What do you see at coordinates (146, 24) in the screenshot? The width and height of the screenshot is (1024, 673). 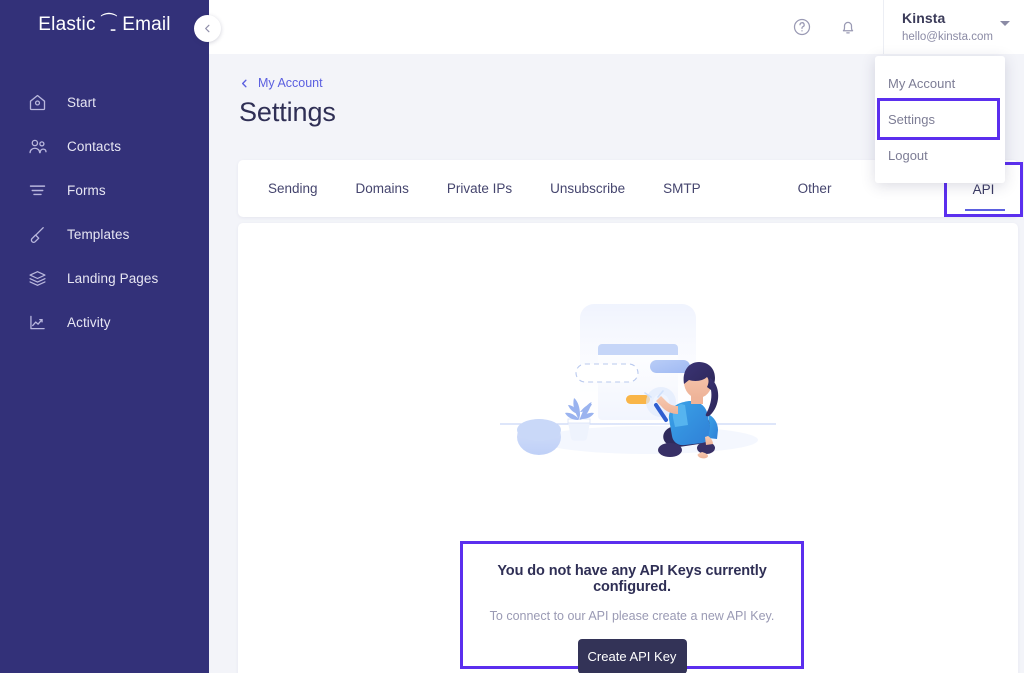 I see `brand-name-part2: Email` at bounding box center [146, 24].